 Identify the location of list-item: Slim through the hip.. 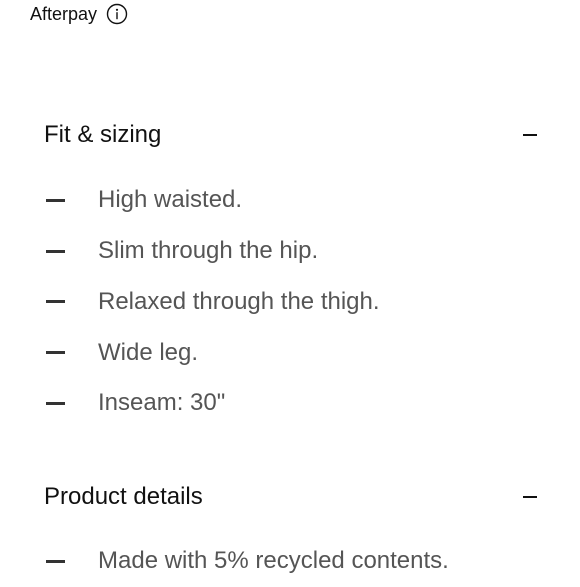
(213, 251).